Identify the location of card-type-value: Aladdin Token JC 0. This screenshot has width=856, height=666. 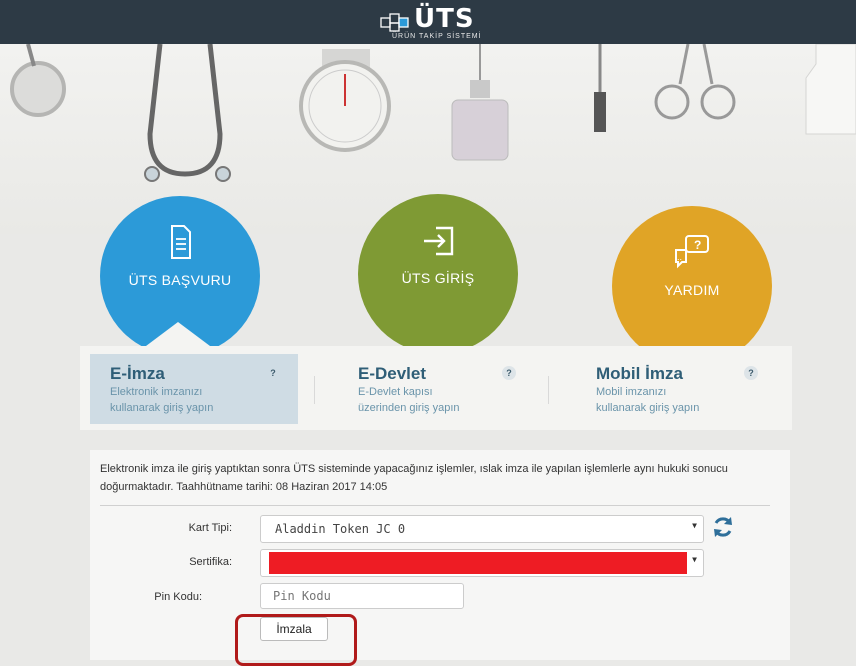
(340, 529).